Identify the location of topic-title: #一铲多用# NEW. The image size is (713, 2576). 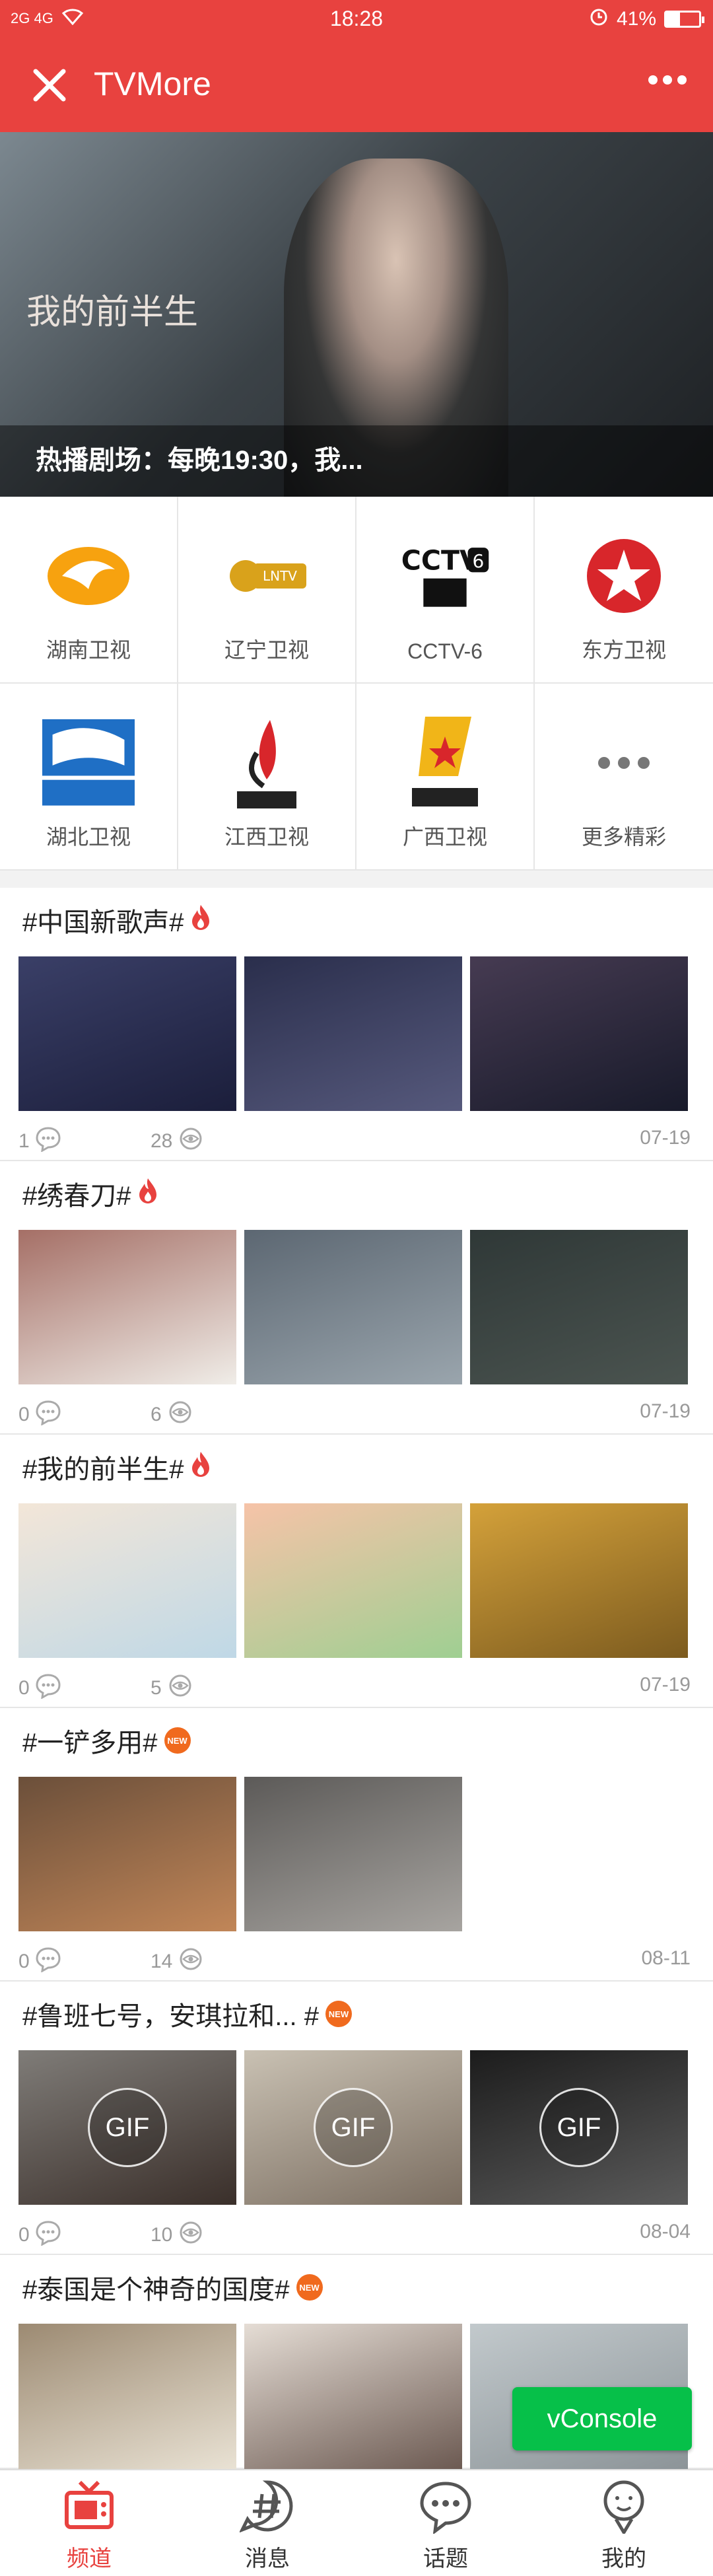
(106, 1741).